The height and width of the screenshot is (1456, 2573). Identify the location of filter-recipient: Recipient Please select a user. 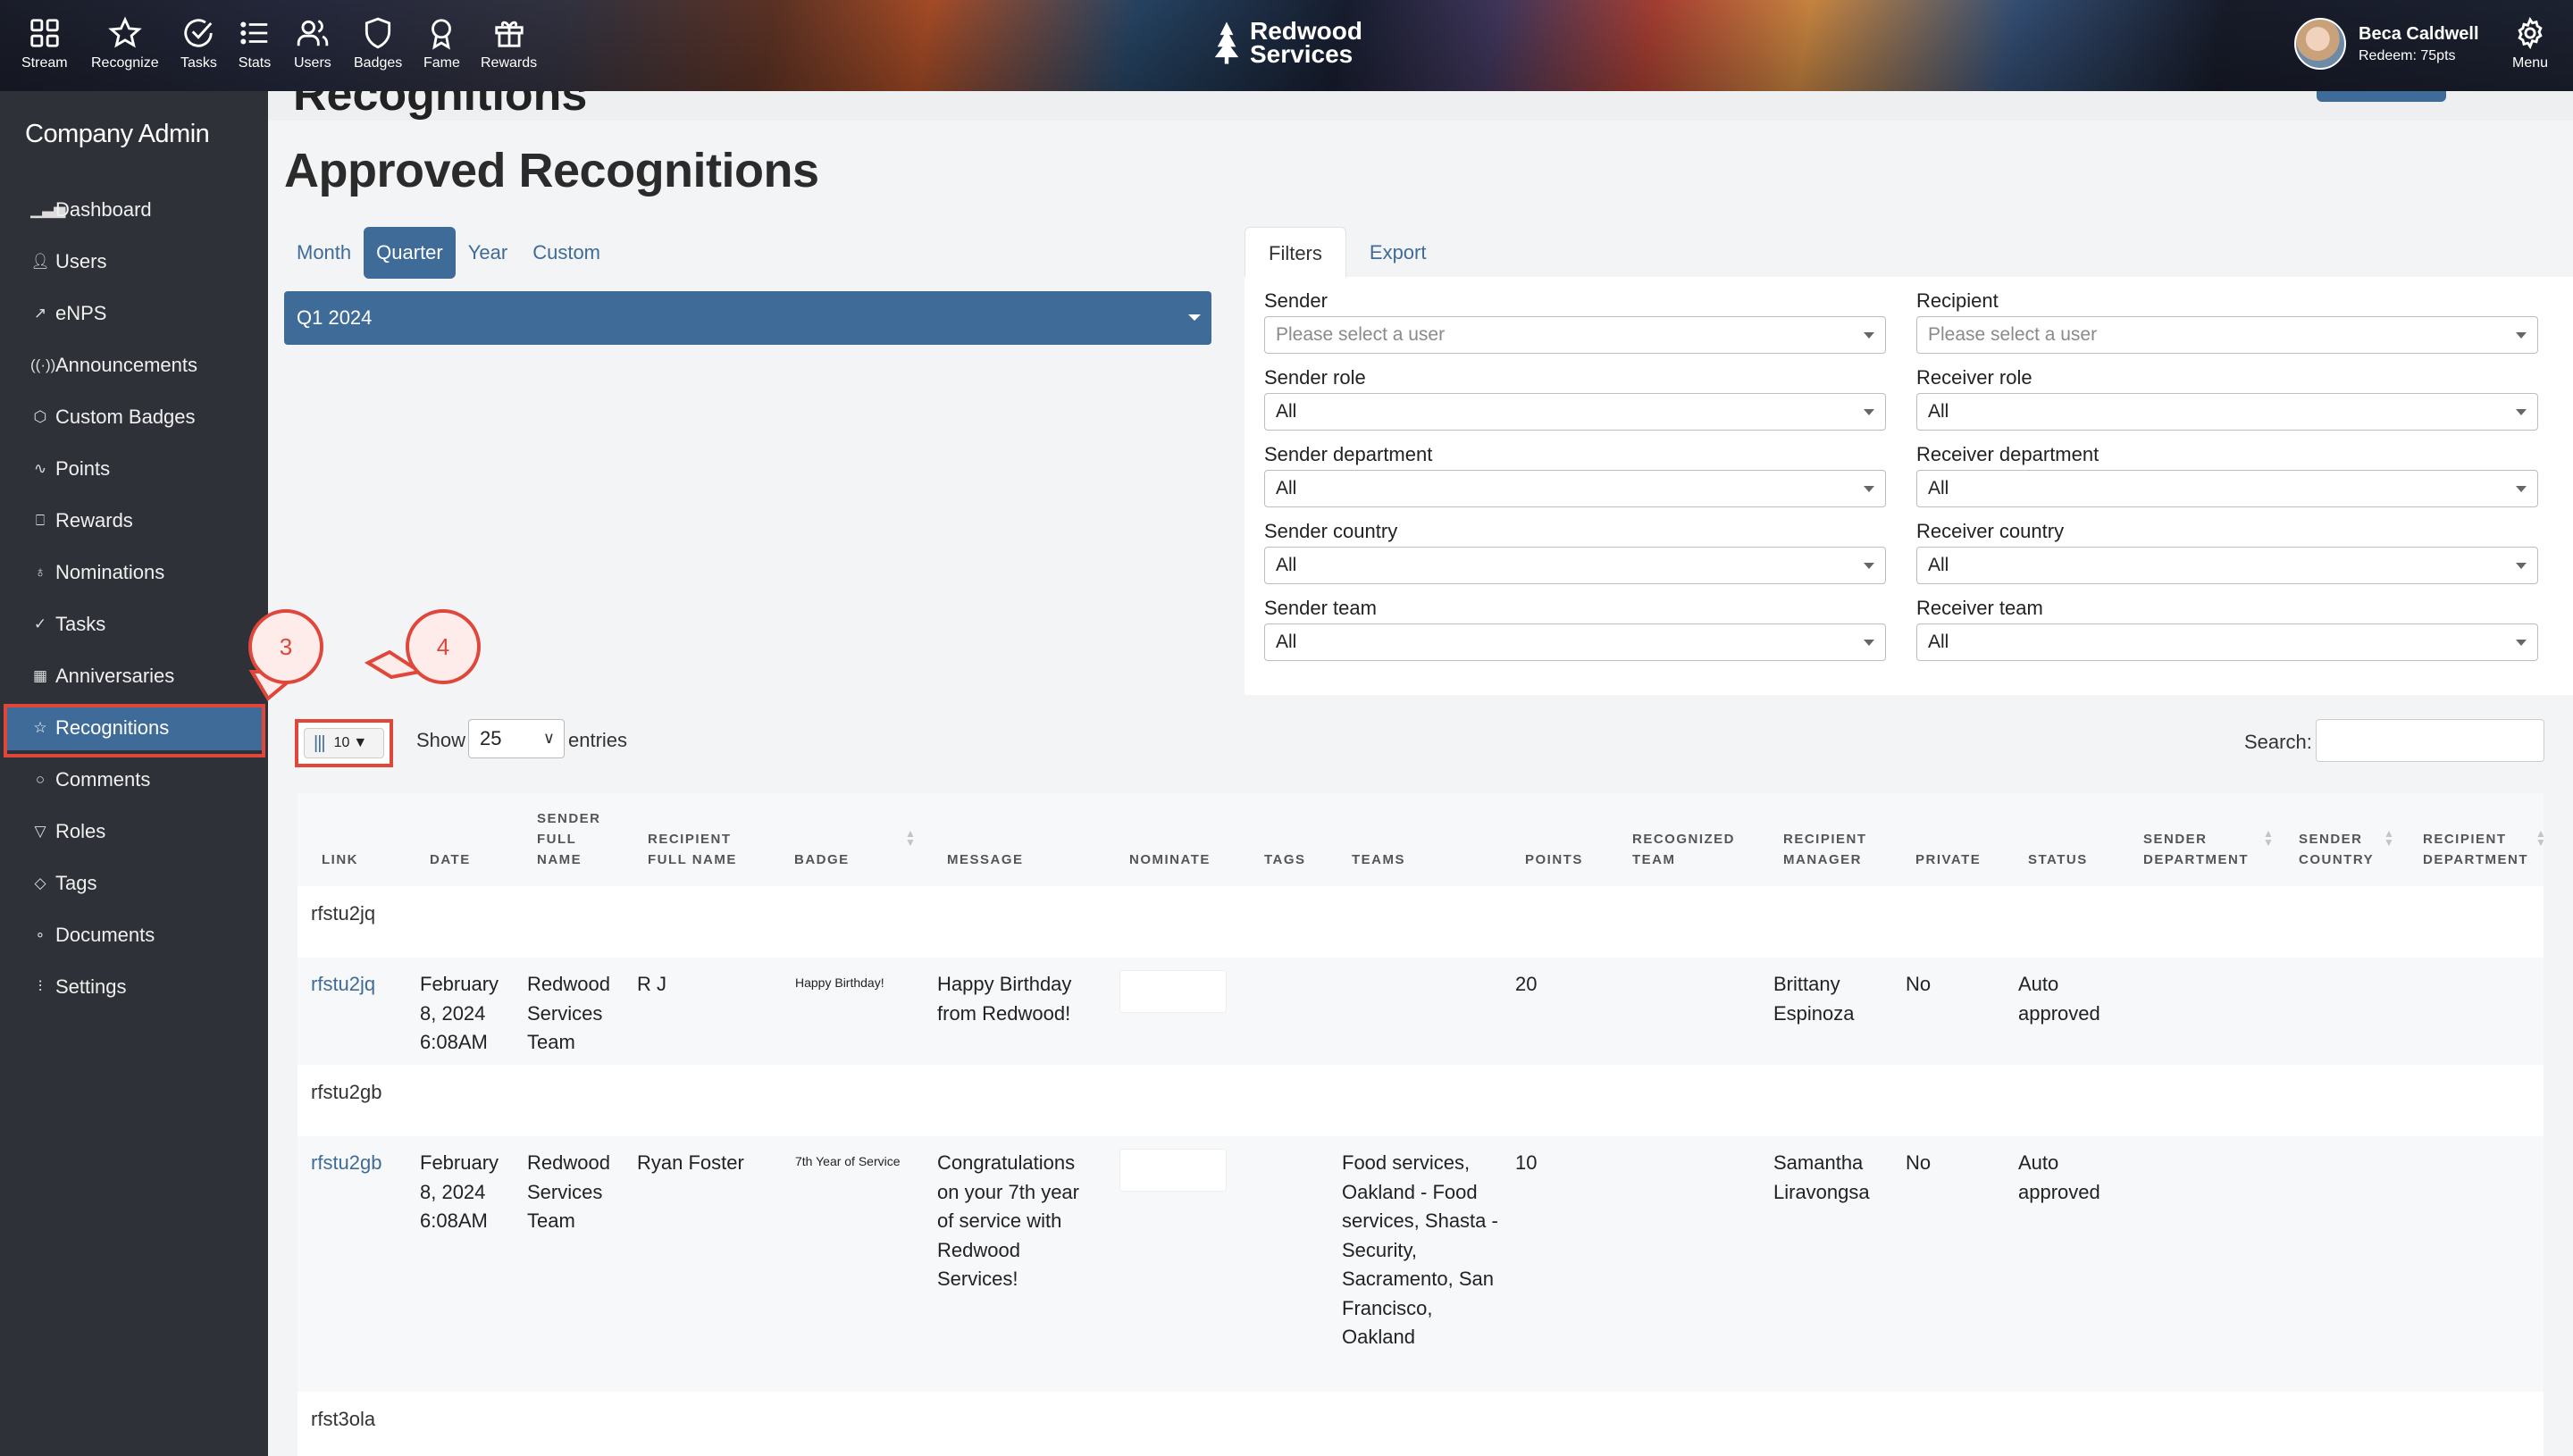
(2227, 321).